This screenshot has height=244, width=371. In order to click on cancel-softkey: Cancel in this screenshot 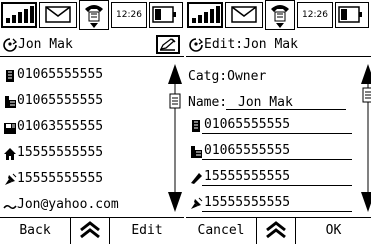, I will do `click(221, 231)`.